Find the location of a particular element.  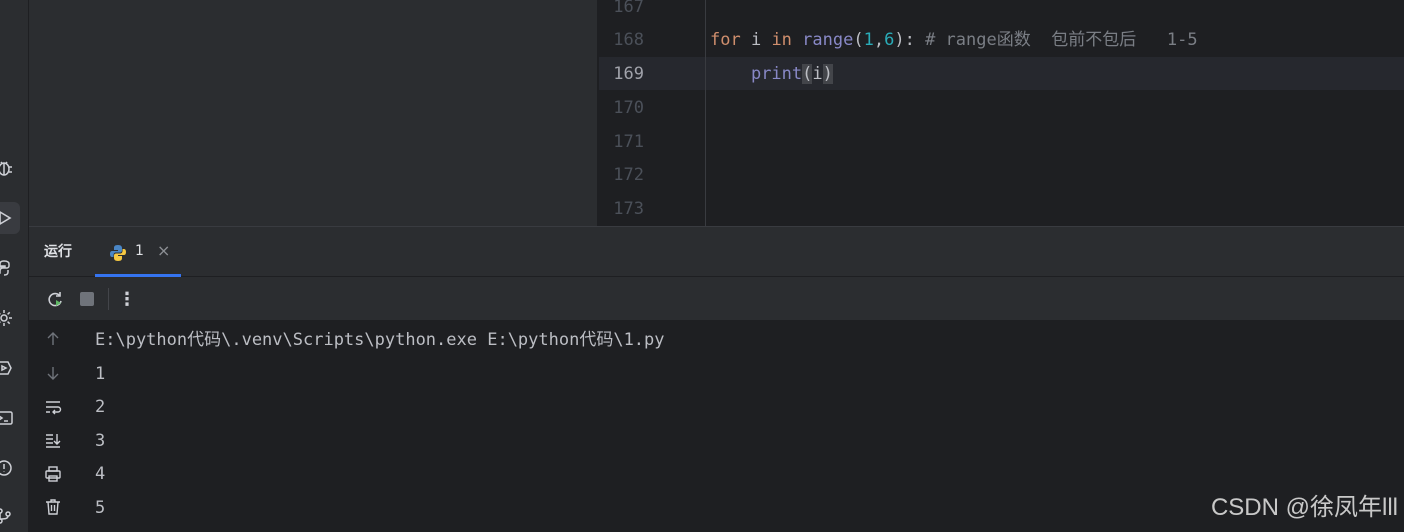

run-window-header: 运行 1 × is located at coordinates (716, 252).